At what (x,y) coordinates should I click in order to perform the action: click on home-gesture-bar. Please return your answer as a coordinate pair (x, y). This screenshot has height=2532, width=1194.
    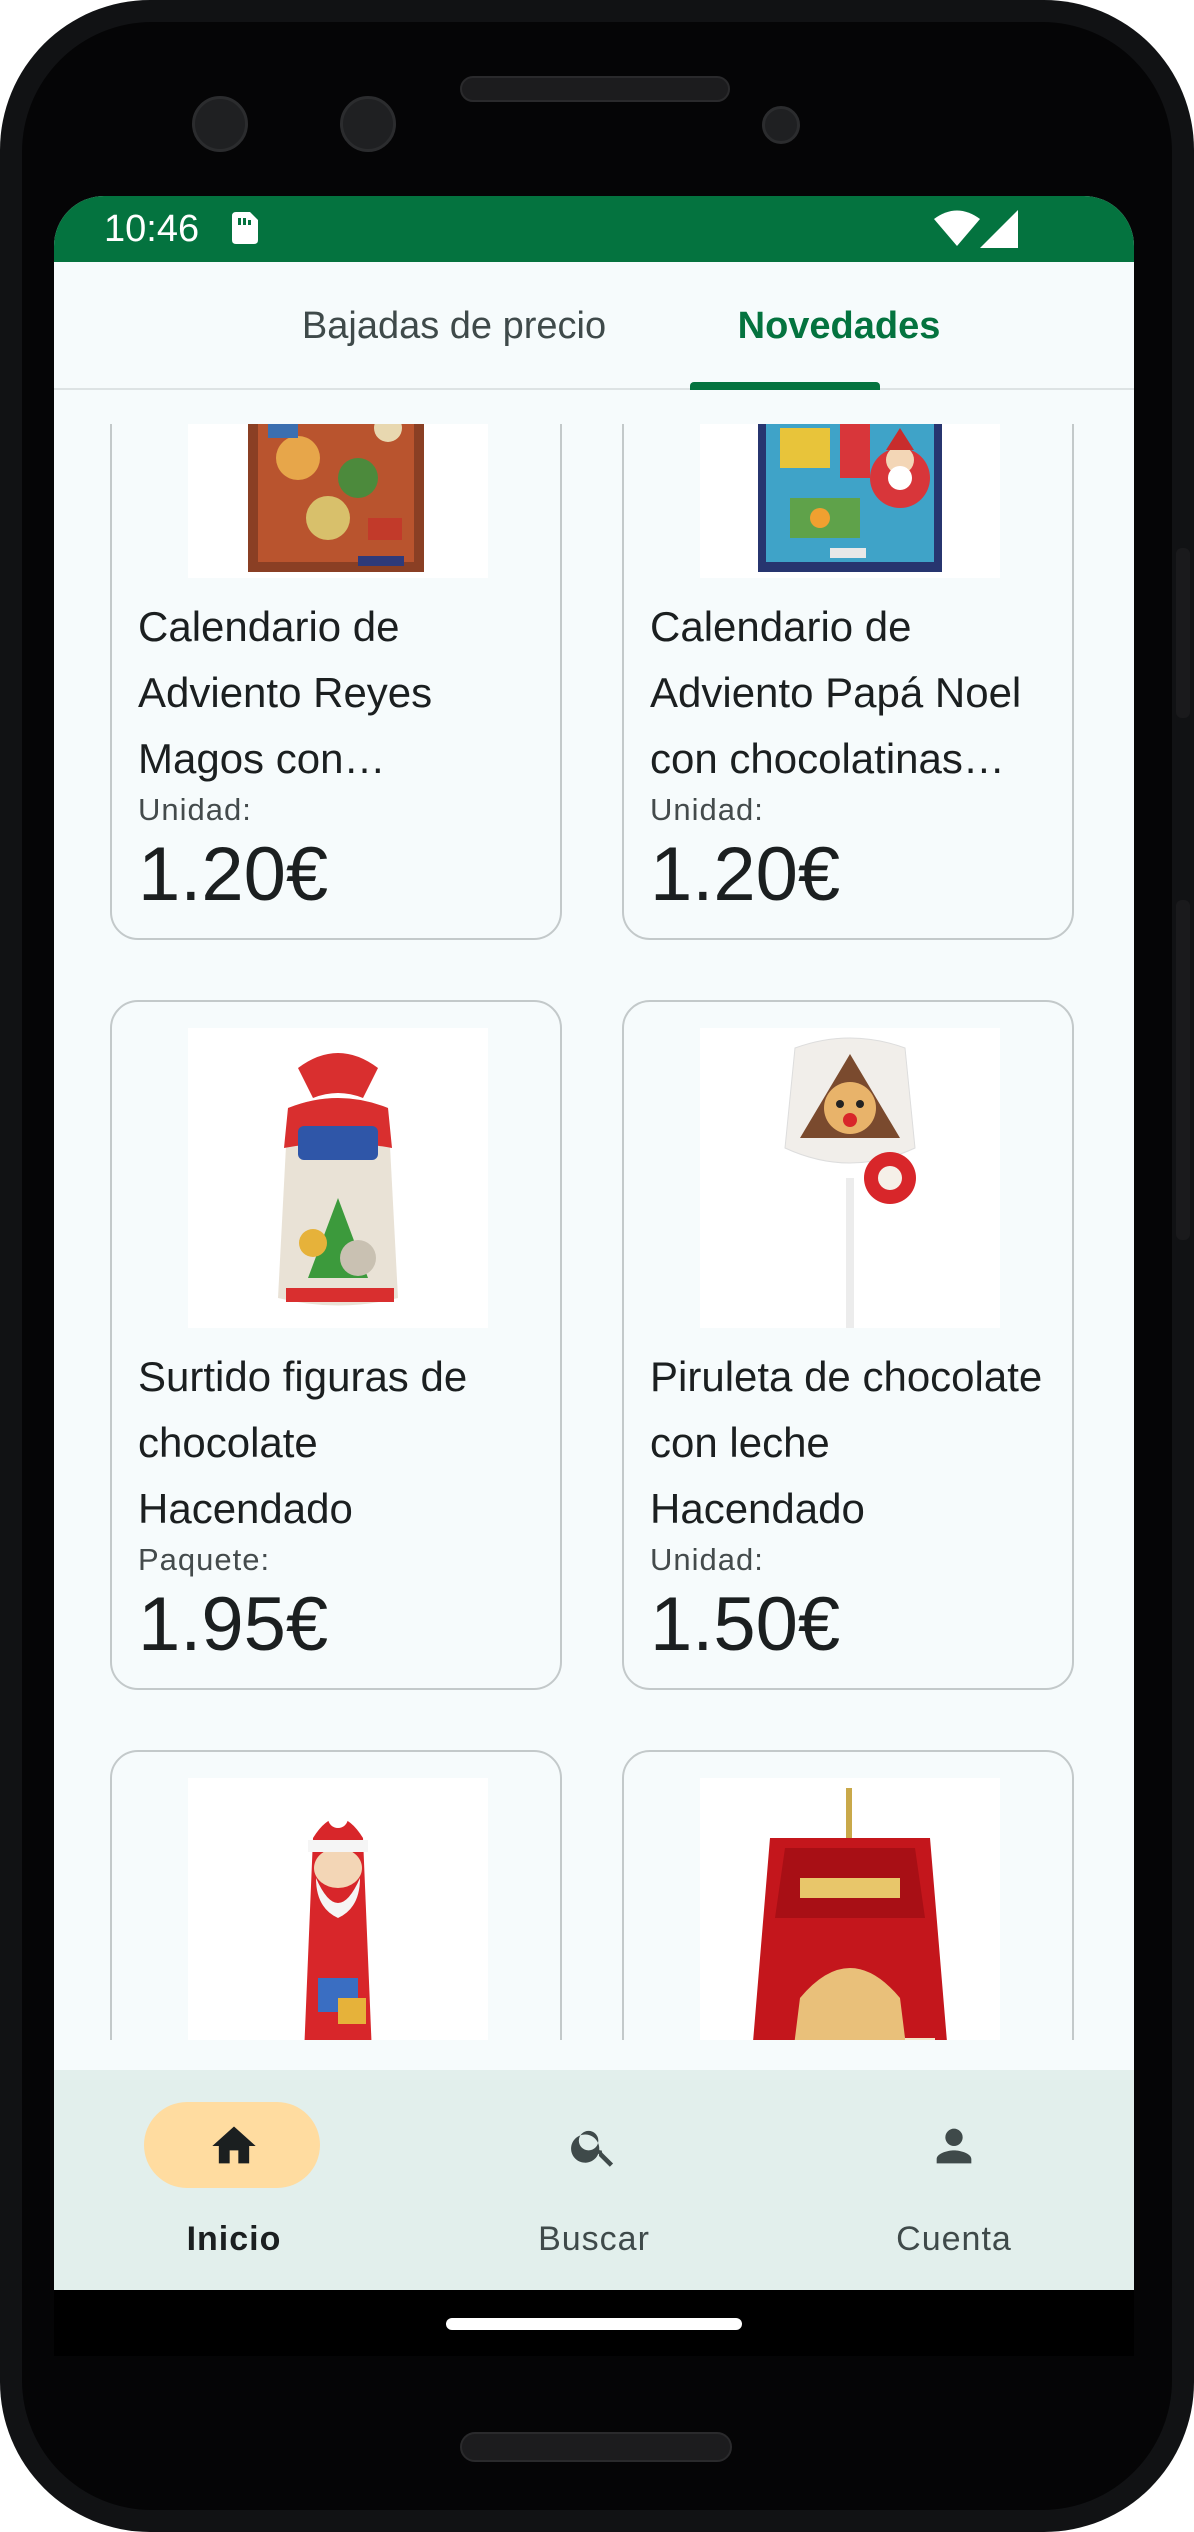
    Looking at the image, I should click on (594, 2324).